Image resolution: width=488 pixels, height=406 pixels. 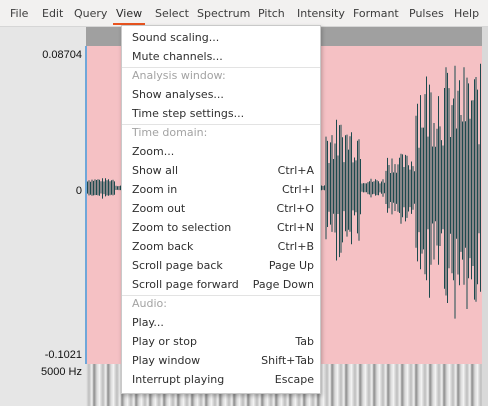 What do you see at coordinates (295, 170) in the screenshot?
I see `menu-item-shortcut: Ctrl+A` at bounding box center [295, 170].